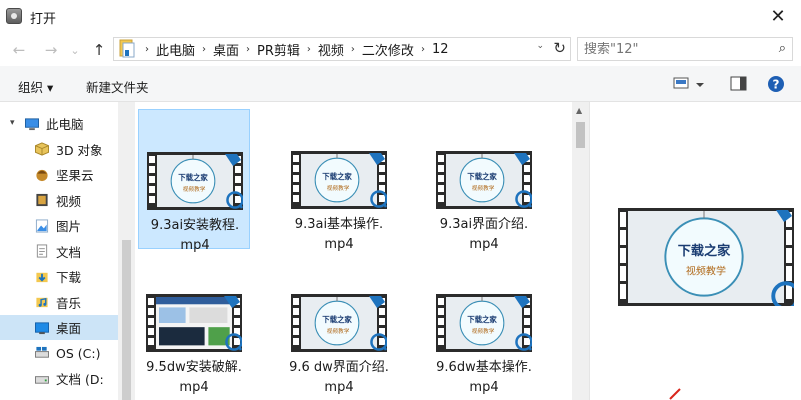 This screenshot has width=801, height=400. I want to click on close-button: ✕, so click(778, 16).